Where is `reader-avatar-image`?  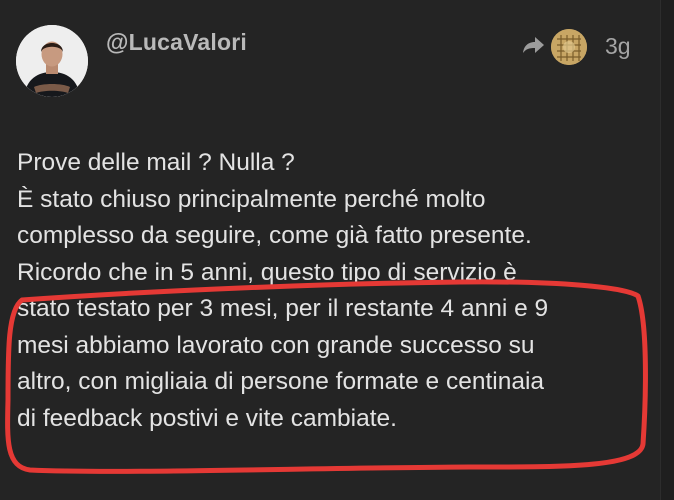 reader-avatar-image is located at coordinates (569, 47).